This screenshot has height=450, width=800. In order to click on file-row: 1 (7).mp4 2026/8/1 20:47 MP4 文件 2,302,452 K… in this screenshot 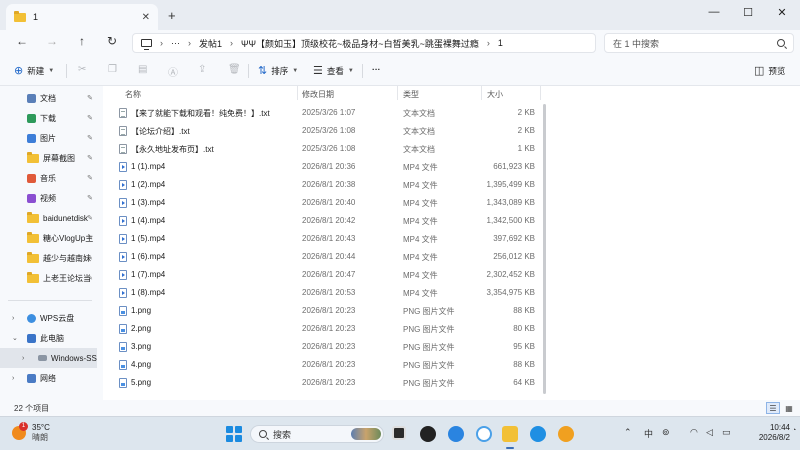, I will do `click(451, 275)`.